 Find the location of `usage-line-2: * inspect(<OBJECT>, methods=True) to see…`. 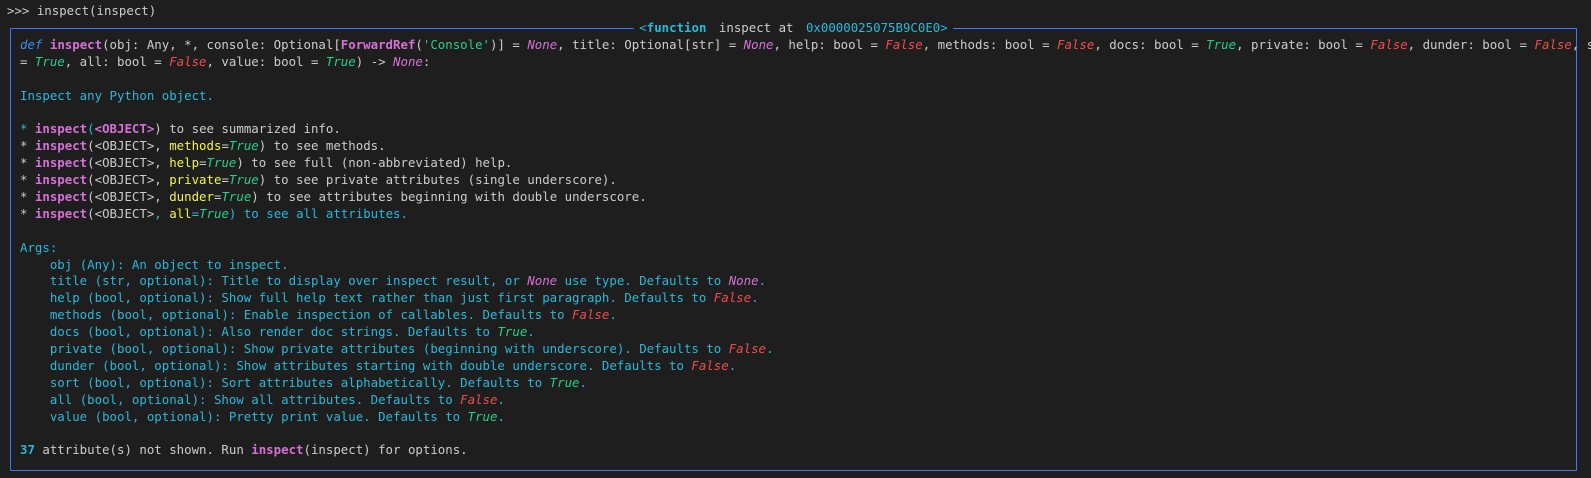

usage-line-2: * inspect(<OBJECT>, methods=True) to see… is located at coordinates (203, 146).